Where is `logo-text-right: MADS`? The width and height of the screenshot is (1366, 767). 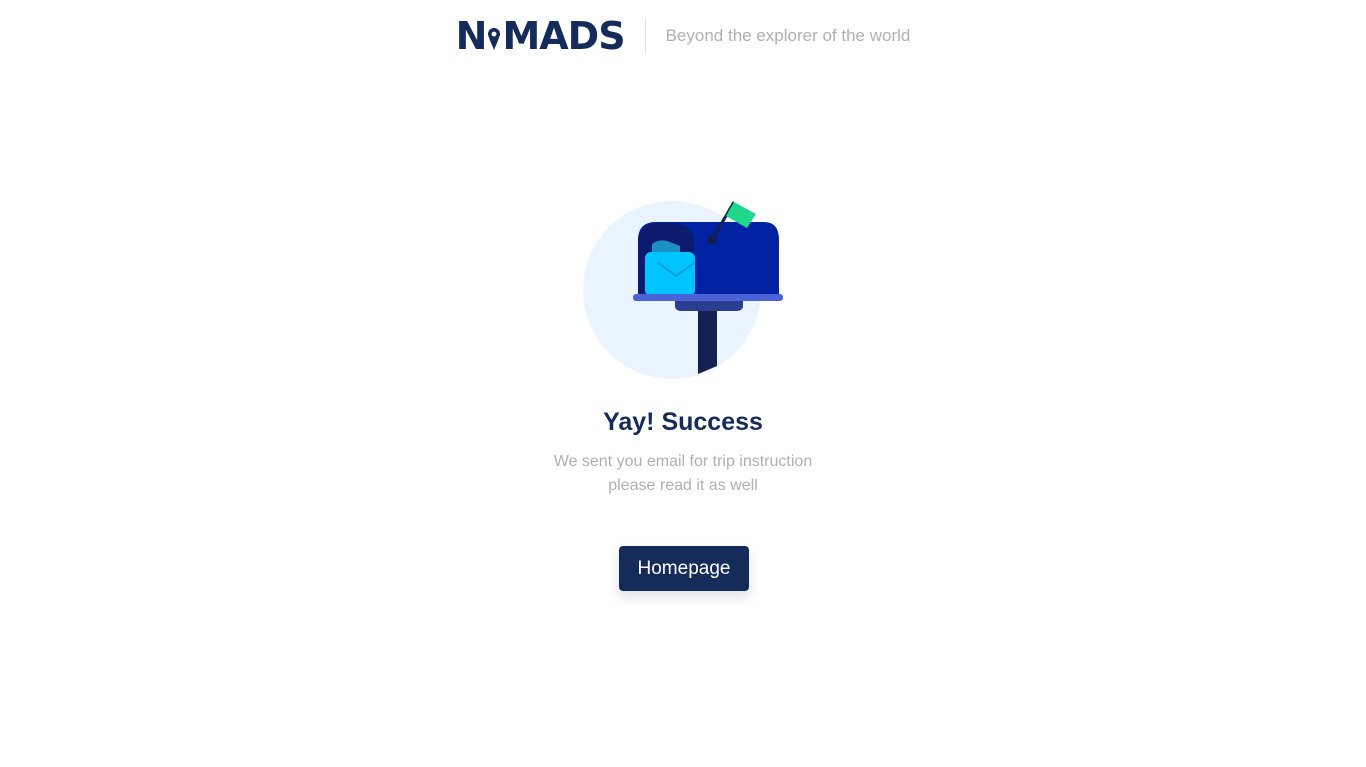
logo-text-right: MADS is located at coordinates (563, 36).